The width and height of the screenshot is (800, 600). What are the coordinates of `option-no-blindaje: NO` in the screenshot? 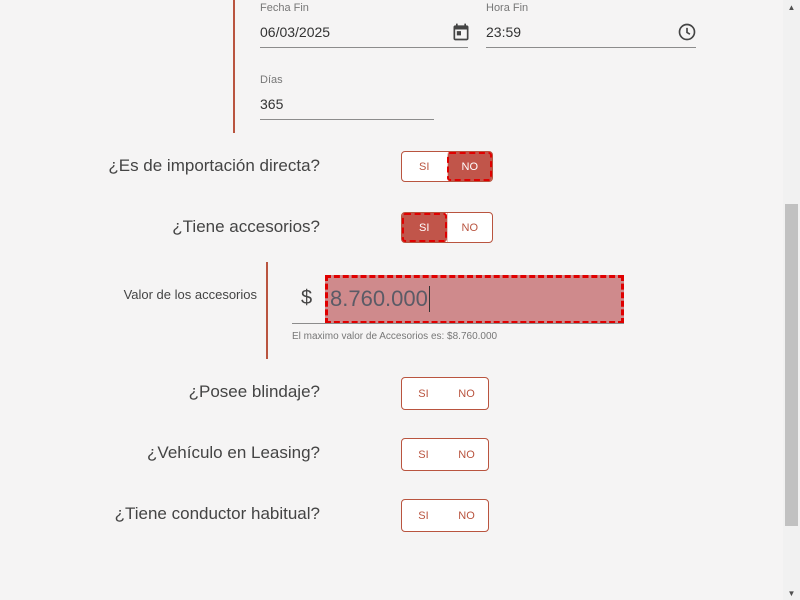 It's located at (466, 393).